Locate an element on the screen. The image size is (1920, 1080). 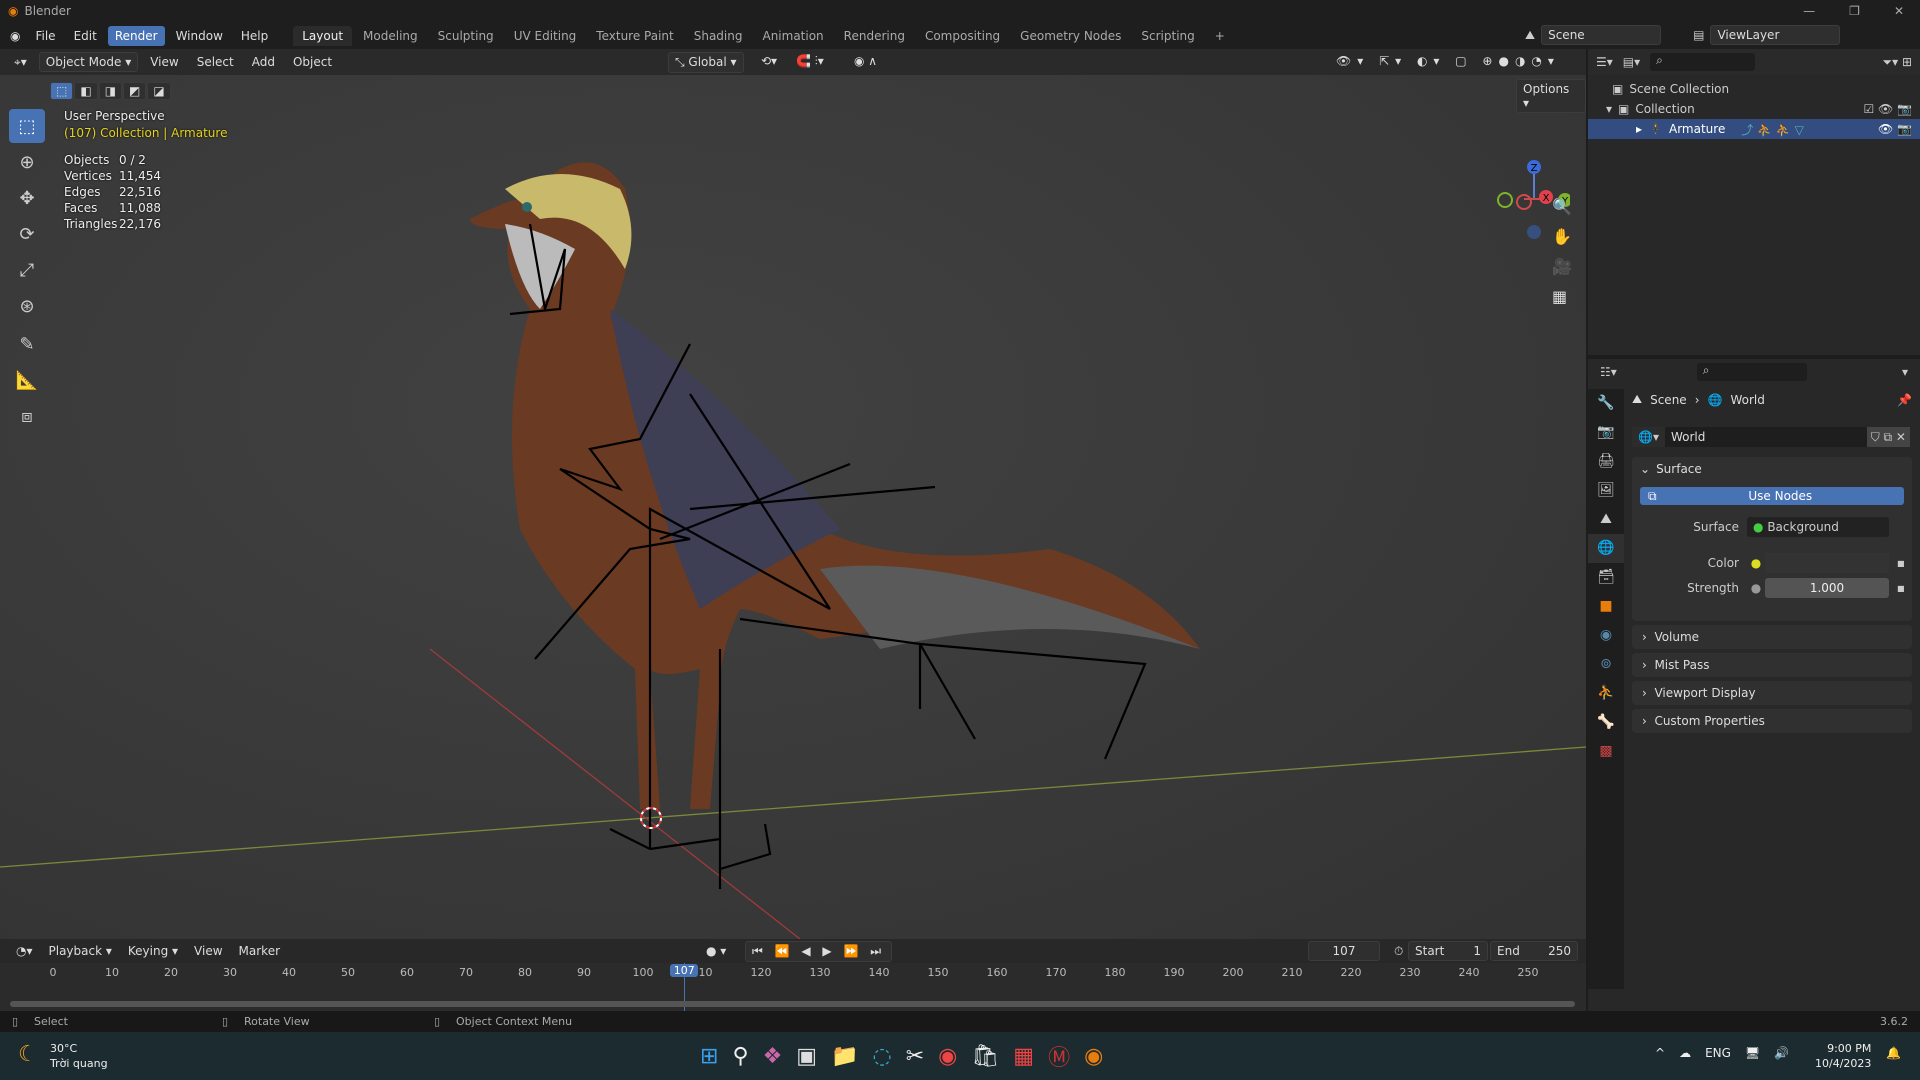
menu-marker: Marker is located at coordinates (259, 951).